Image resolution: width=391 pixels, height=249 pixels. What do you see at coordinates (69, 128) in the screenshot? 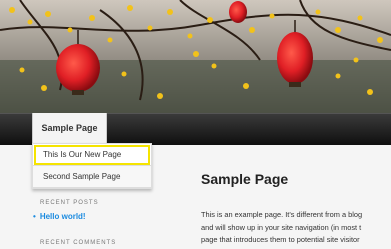
I see `nav-item-sample-page: Sample Page` at bounding box center [69, 128].